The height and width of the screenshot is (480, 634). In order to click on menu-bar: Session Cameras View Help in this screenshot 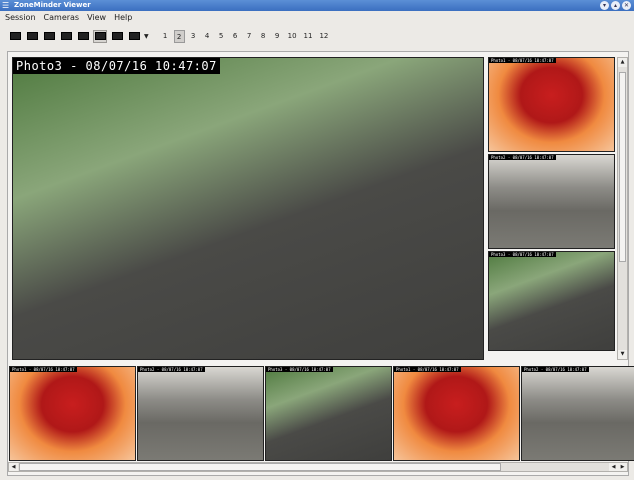, I will do `click(317, 18)`.